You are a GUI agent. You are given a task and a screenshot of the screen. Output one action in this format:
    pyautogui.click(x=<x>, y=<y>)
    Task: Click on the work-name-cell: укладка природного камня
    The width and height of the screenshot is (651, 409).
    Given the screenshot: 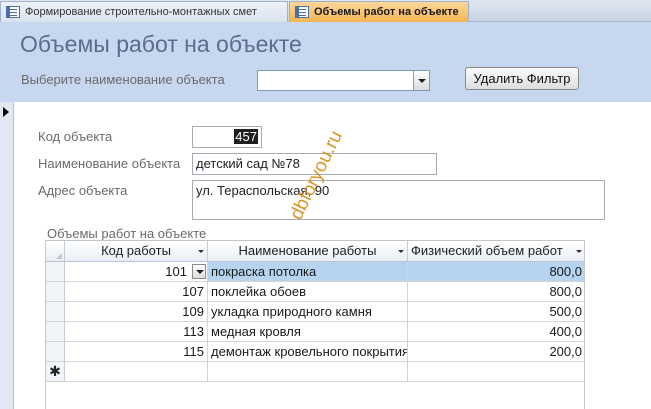 What is the action you would take?
    pyautogui.click(x=308, y=311)
    